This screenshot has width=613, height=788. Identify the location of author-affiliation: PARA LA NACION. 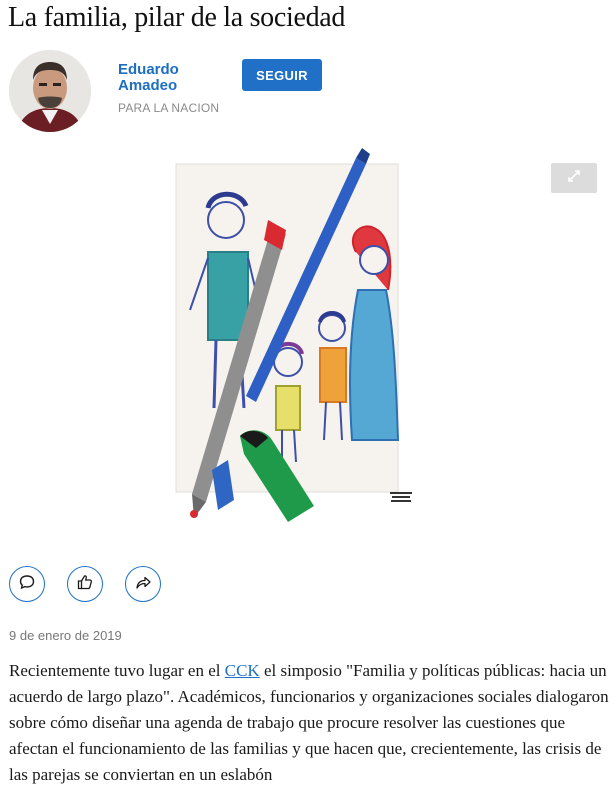
(169, 108).